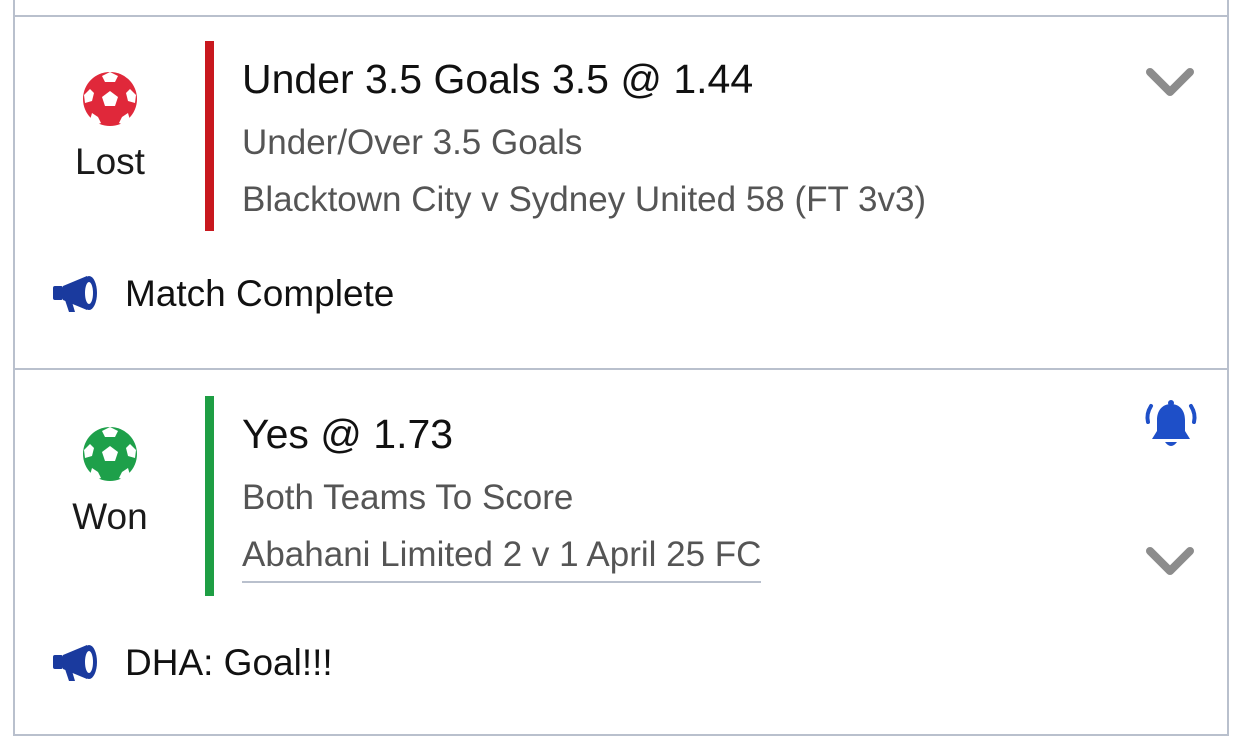  What do you see at coordinates (408, 497) in the screenshot?
I see `bet-market: Both Teams To Score` at bounding box center [408, 497].